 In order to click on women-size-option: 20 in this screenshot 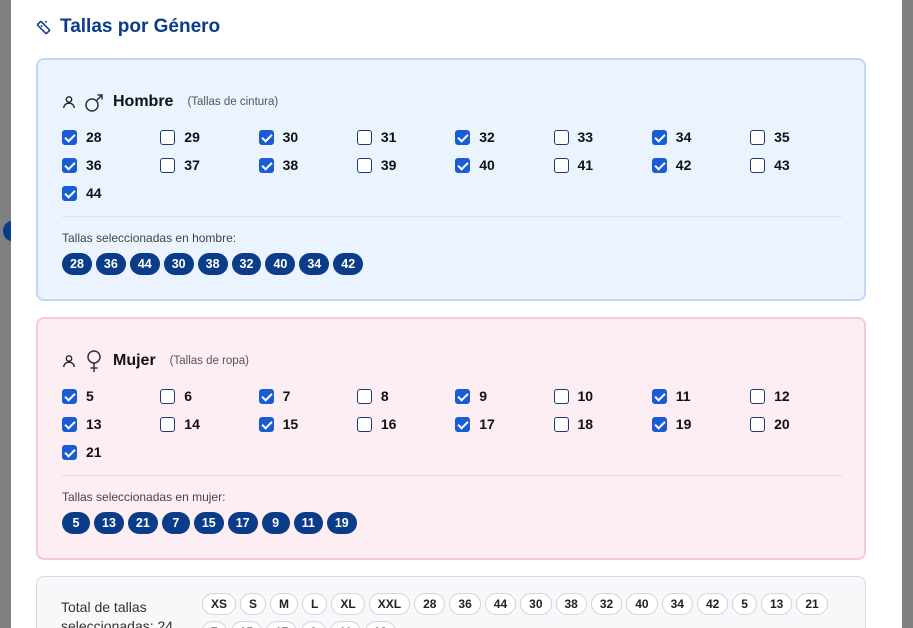, I will do `click(770, 424)`.